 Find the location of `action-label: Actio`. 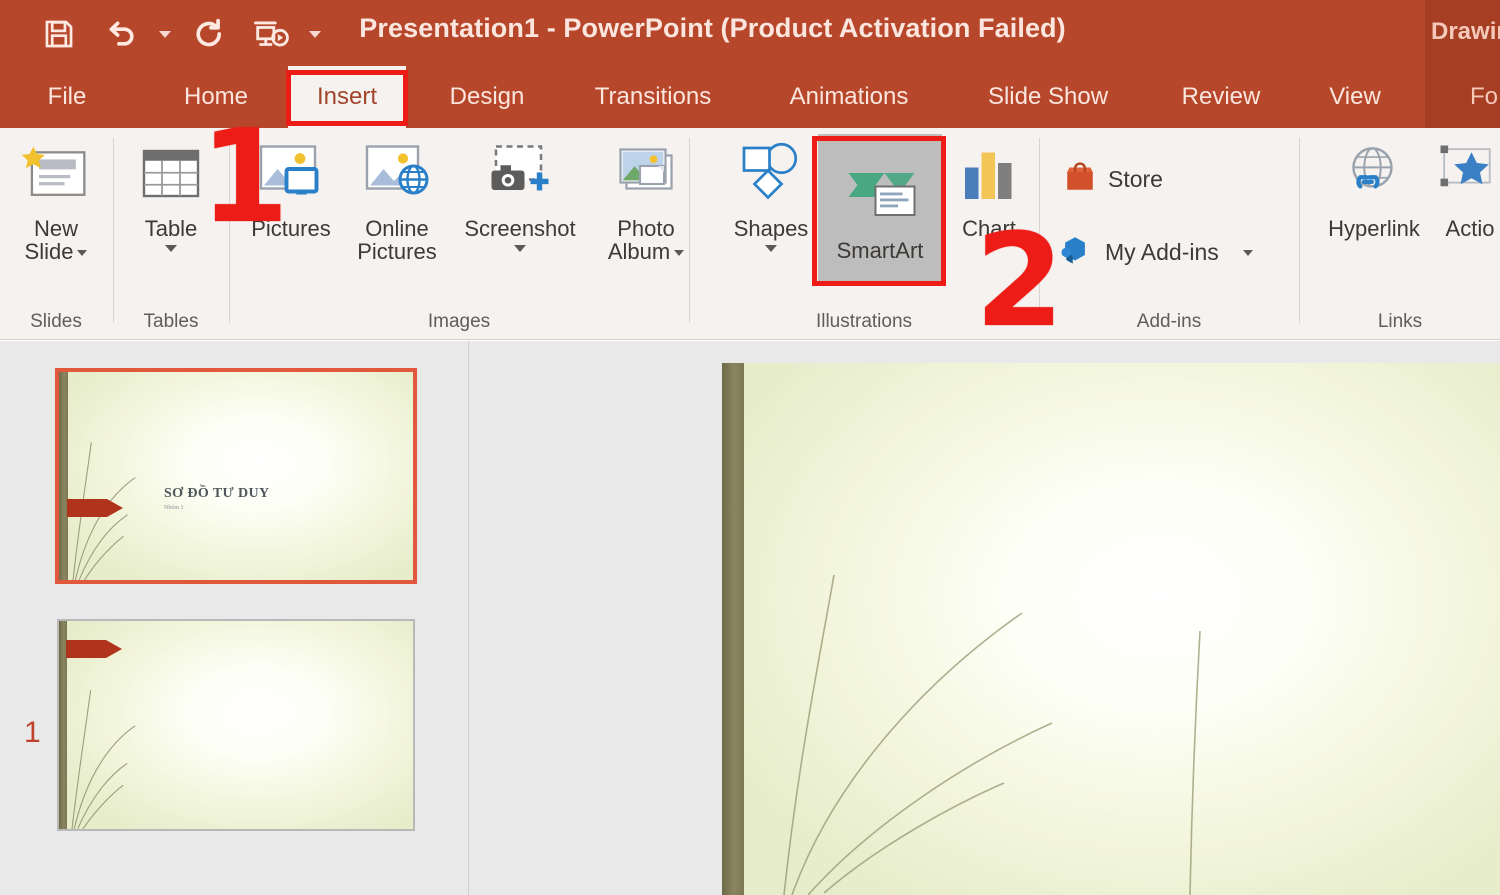

action-label: Actio is located at coordinates (1470, 228).